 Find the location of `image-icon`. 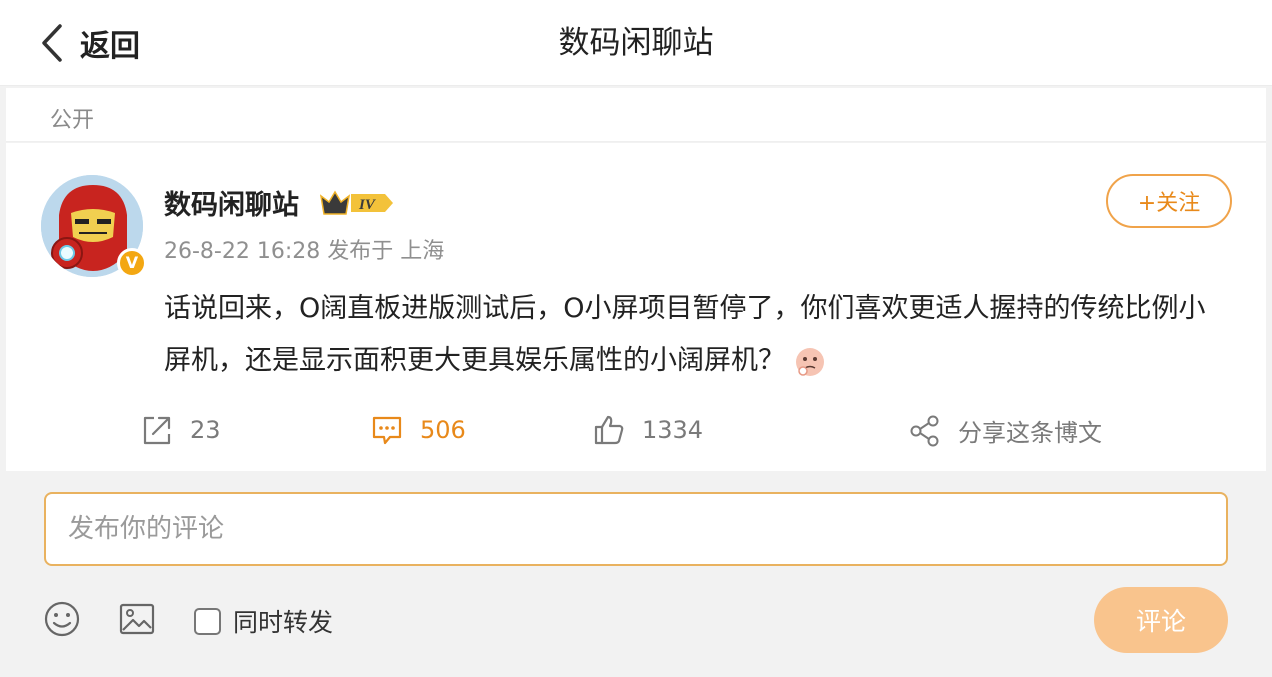

image-icon is located at coordinates (137, 619).